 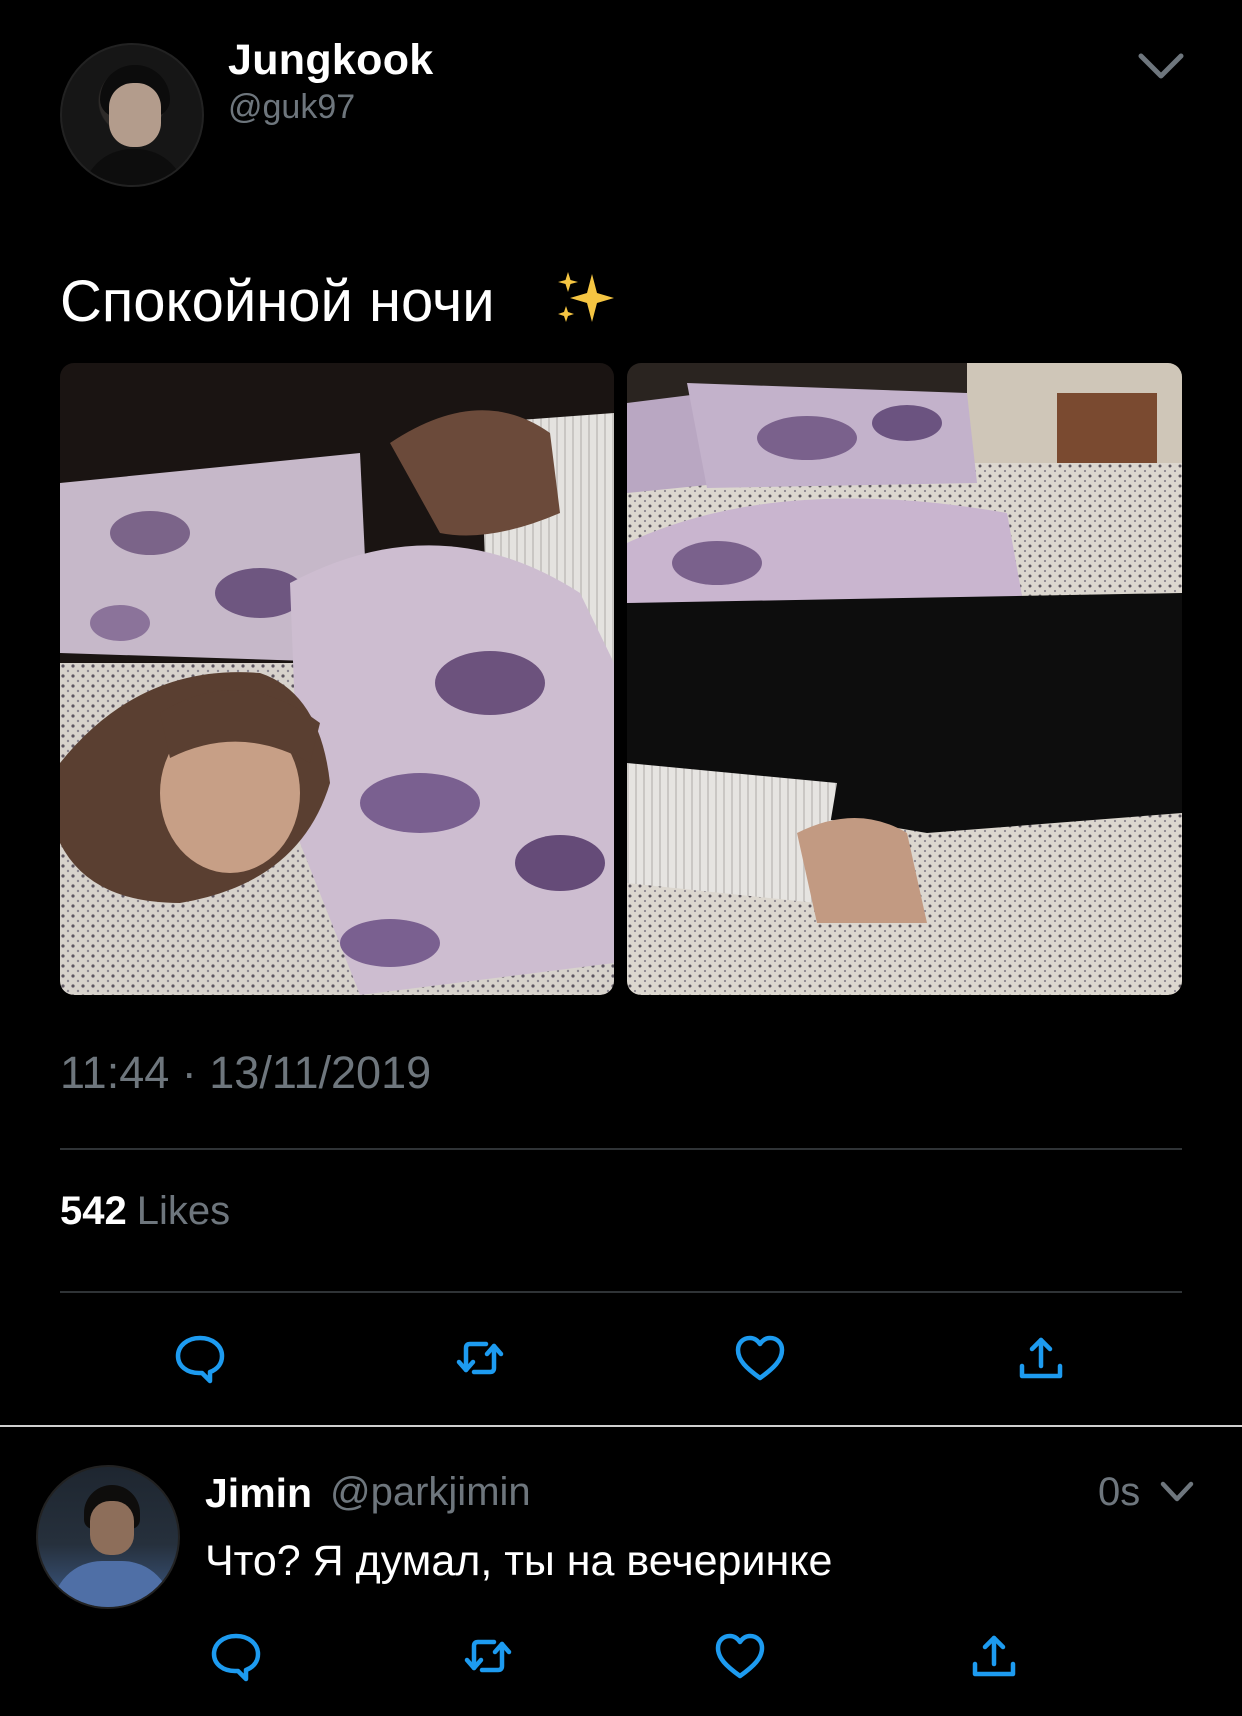 I want to click on section-divider, so click(x=621, y=1426).